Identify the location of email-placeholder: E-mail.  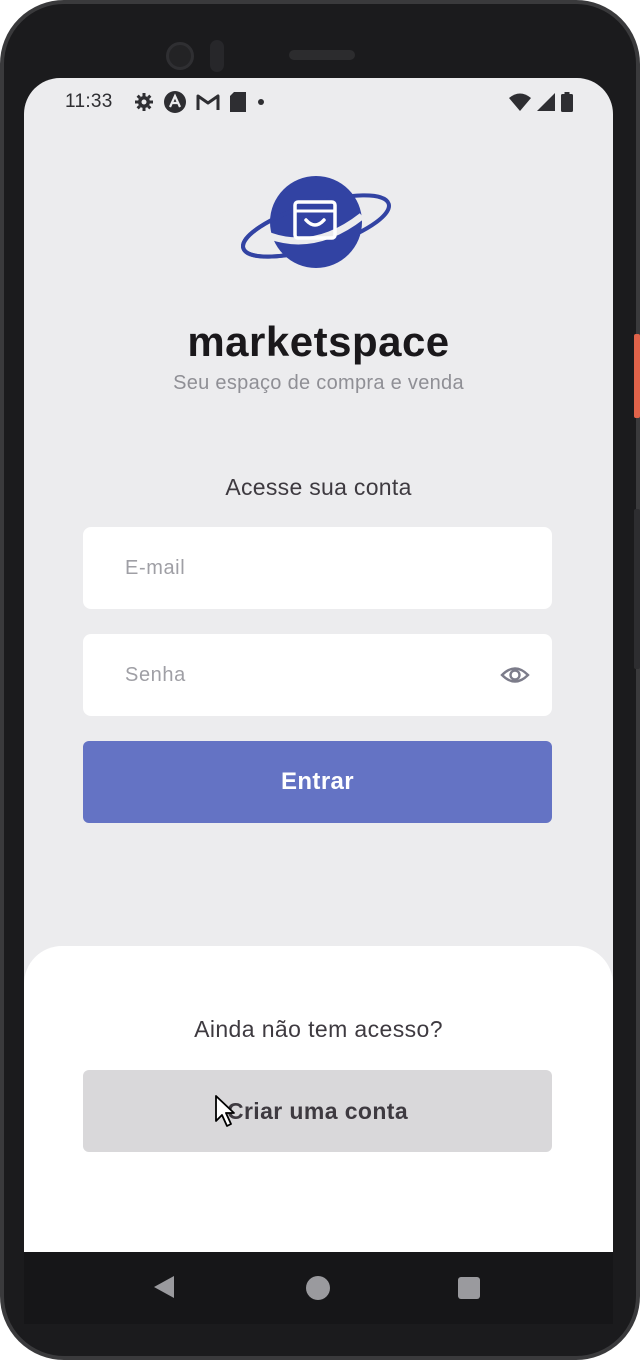
(155, 568).